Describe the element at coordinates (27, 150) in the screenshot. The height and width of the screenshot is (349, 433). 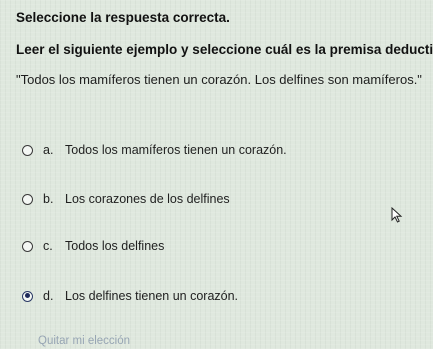
I see `radio-button-a` at that location.